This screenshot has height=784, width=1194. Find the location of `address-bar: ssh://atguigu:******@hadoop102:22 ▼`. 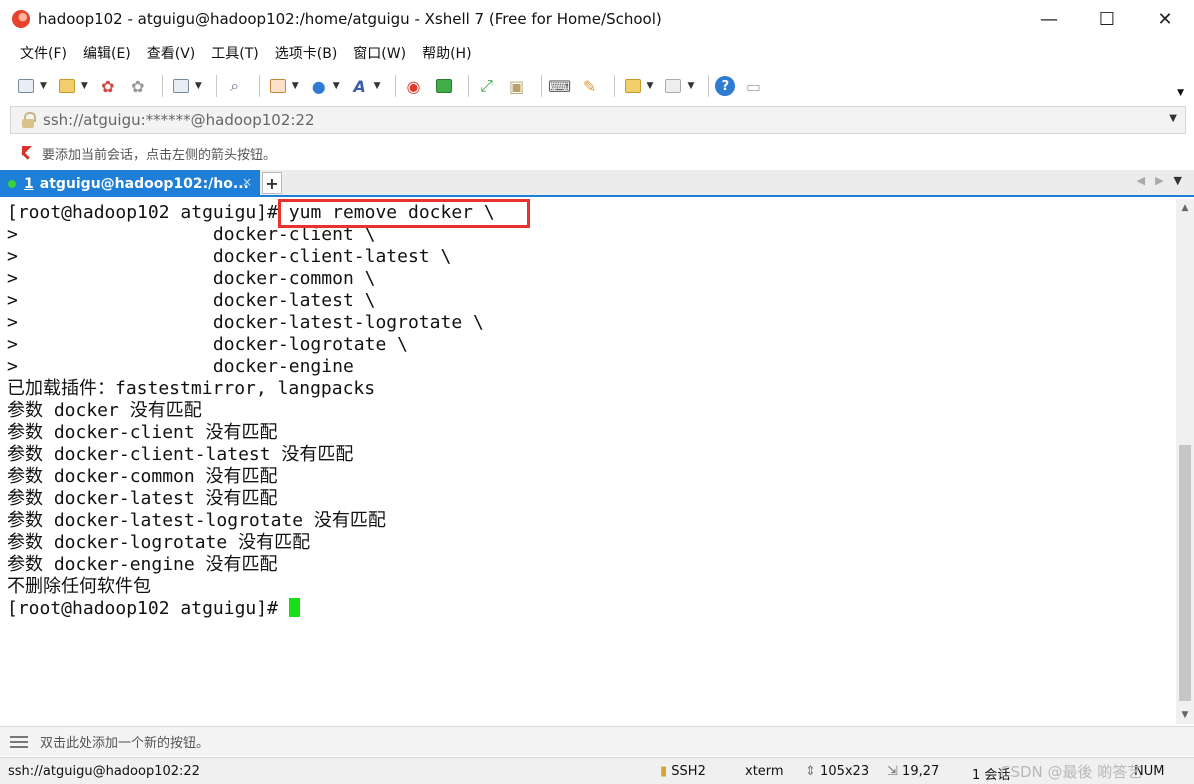

address-bar: ssh://atguigu:******@hadoop102:22 ▼ is located at coordinates (598, 120).